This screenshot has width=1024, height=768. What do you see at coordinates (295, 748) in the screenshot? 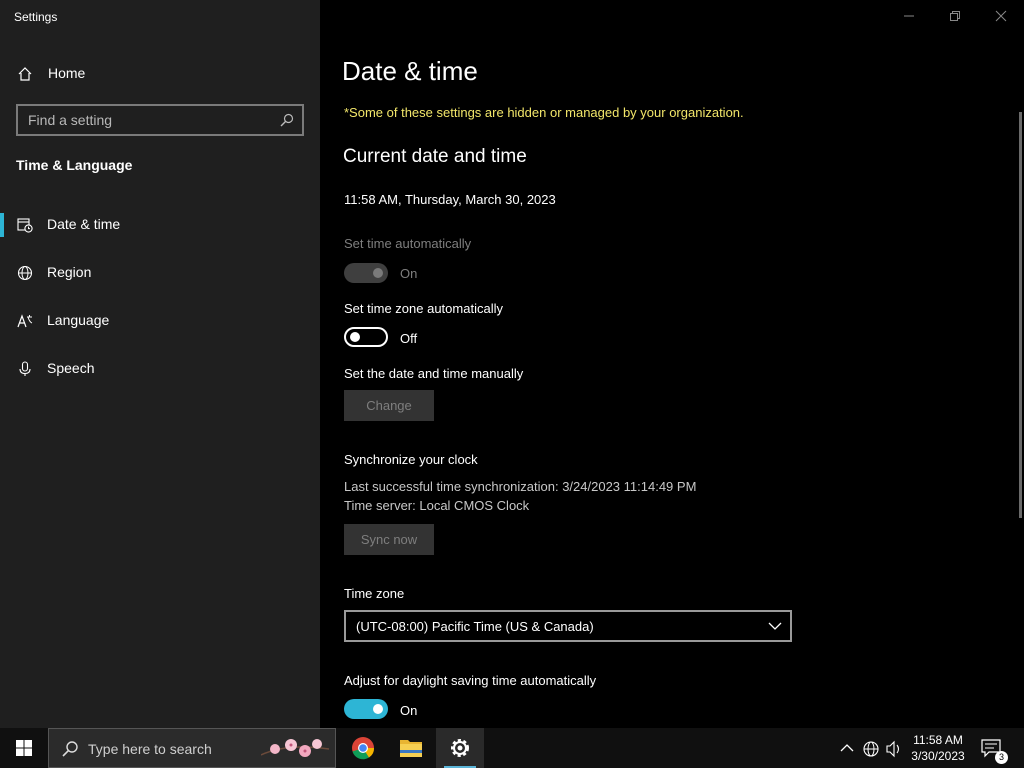
I see `cherry-blossom-icon` at bounding box center [295, 748].